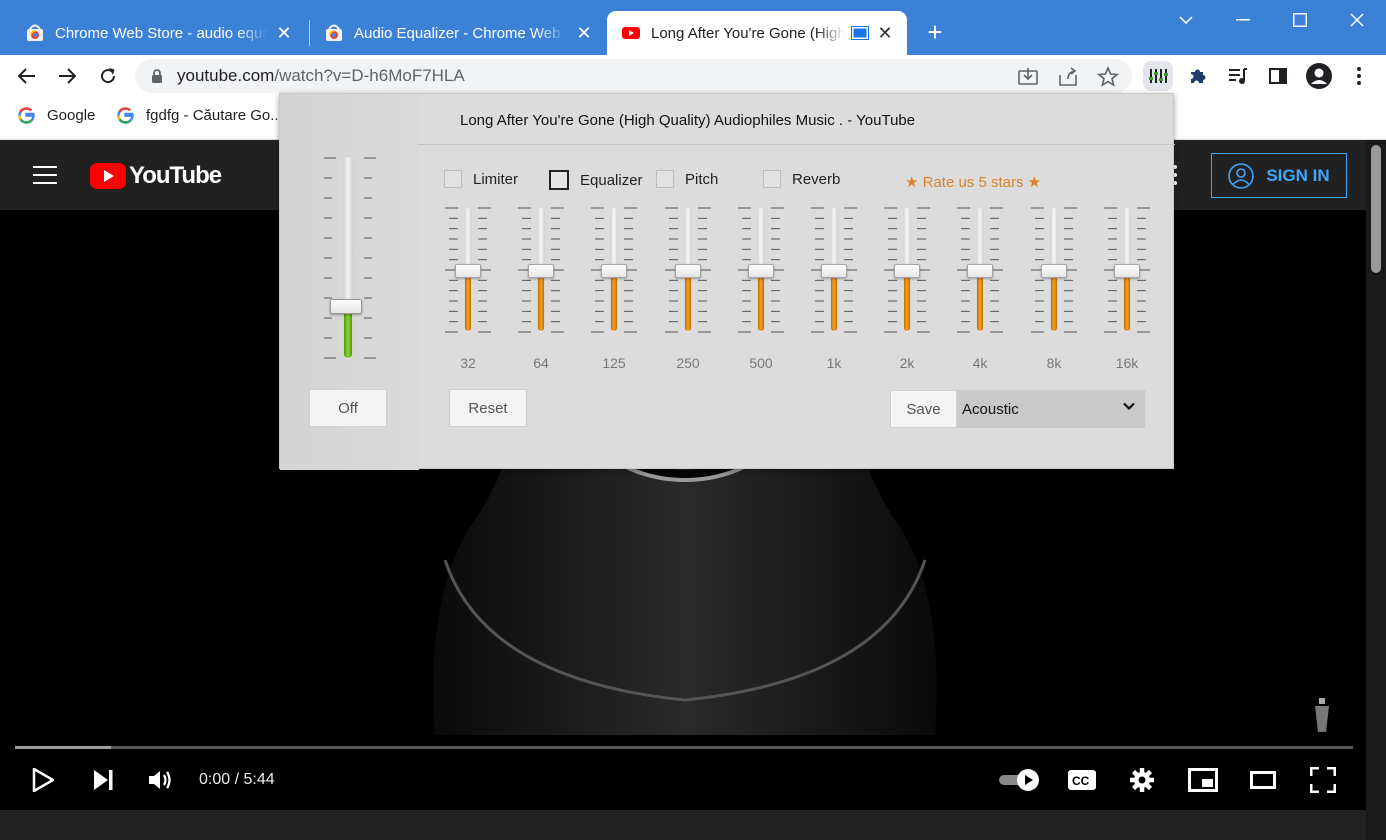 Image resolution: width=1386 pixels, height=840 pixels. Describe the element at coordinates (348, 332) in the screenshot. I see `volume-fill` at that location.